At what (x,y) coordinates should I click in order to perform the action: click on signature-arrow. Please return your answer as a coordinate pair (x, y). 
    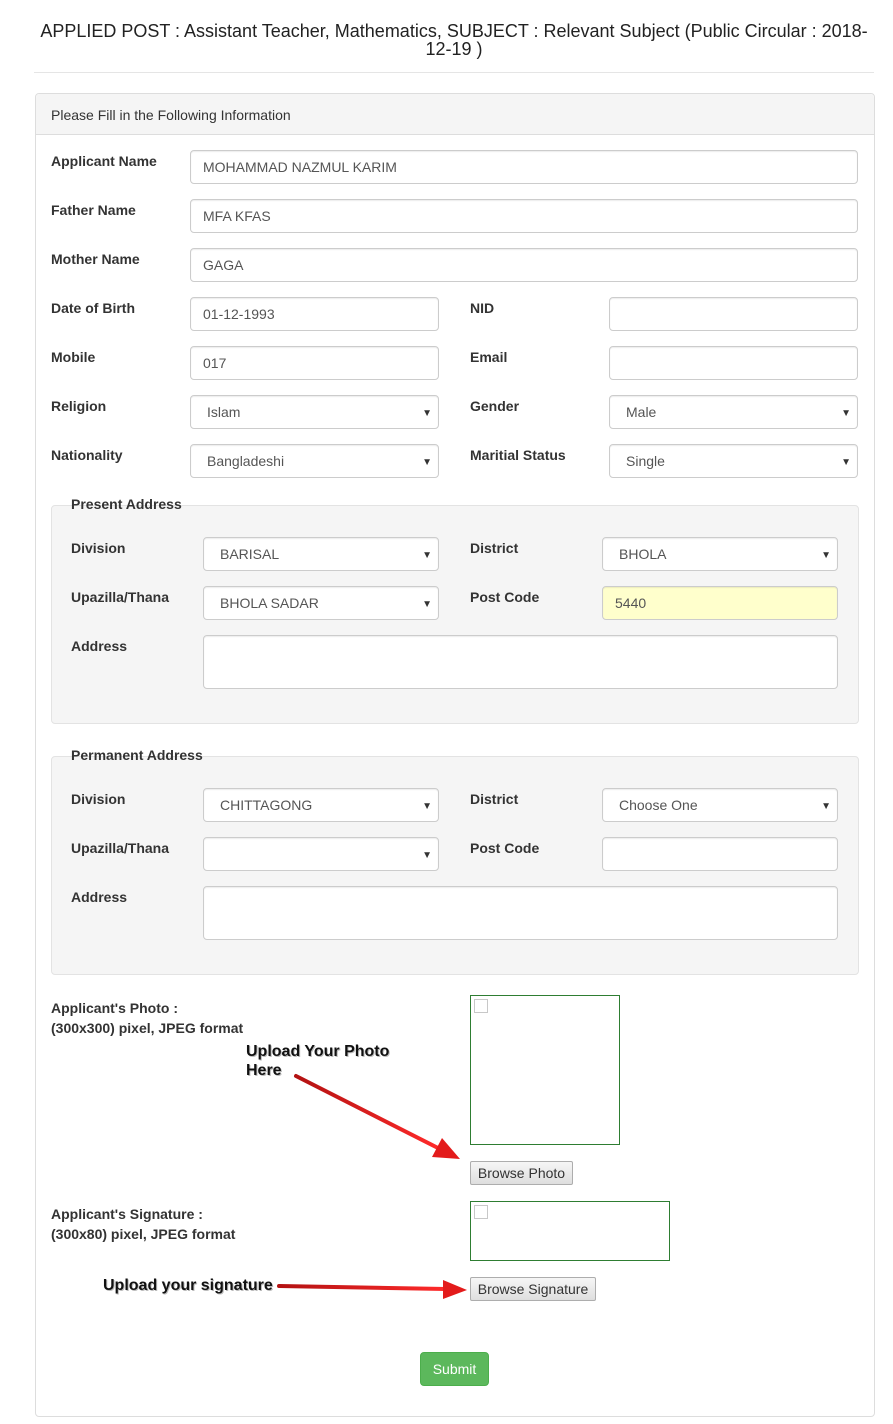
    Looking at the image, I should click on (372, 1289).